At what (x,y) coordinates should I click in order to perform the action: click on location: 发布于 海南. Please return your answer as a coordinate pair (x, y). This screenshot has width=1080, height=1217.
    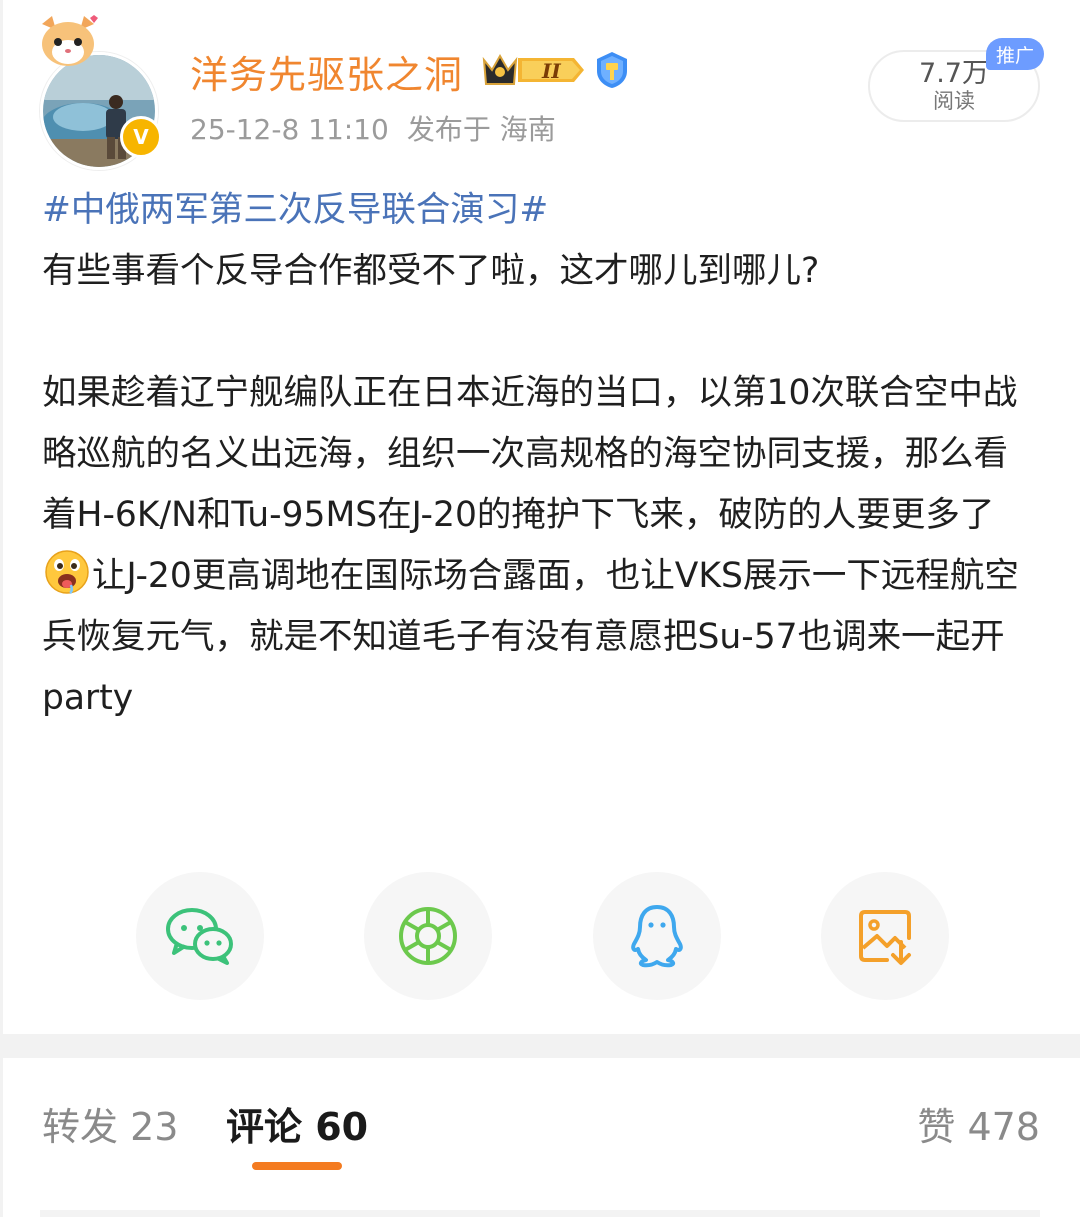
    Looking at the image, I should click on (481, 129).